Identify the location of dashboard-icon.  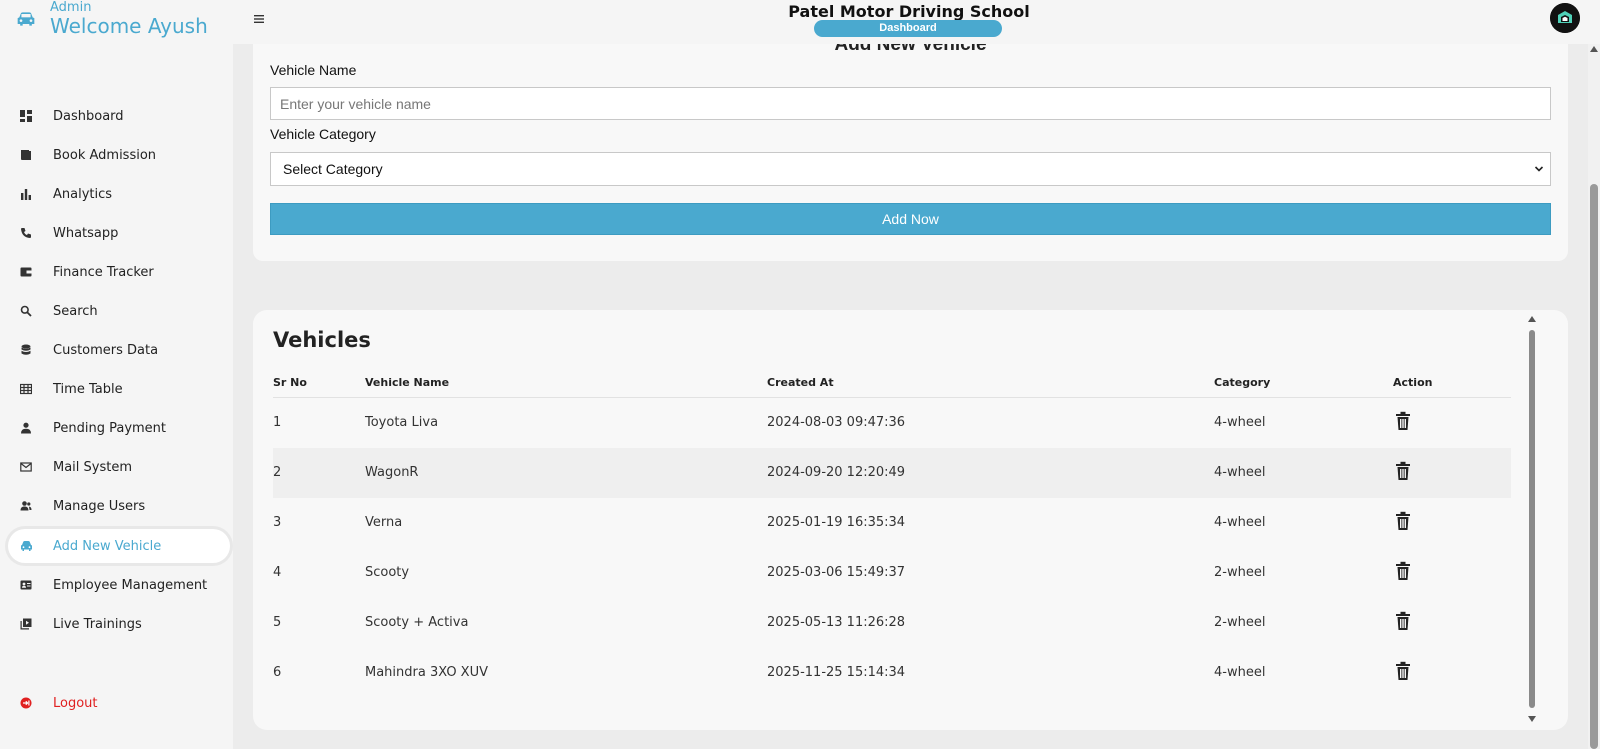
(26, 116).